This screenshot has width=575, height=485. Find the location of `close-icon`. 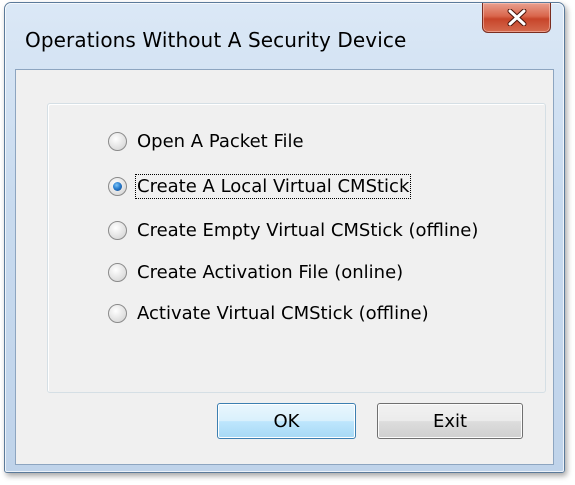

close-icon is located at coordinates (517, 17).